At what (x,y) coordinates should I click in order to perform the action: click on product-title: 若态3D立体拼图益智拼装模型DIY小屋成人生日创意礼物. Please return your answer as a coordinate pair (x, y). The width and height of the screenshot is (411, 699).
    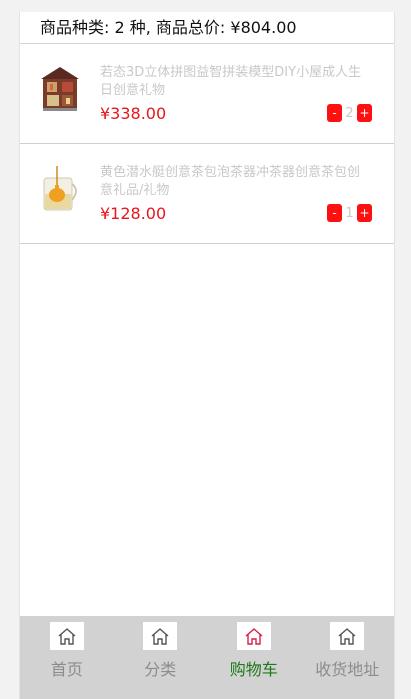
    Looking at the image, I should click on (236, 82).